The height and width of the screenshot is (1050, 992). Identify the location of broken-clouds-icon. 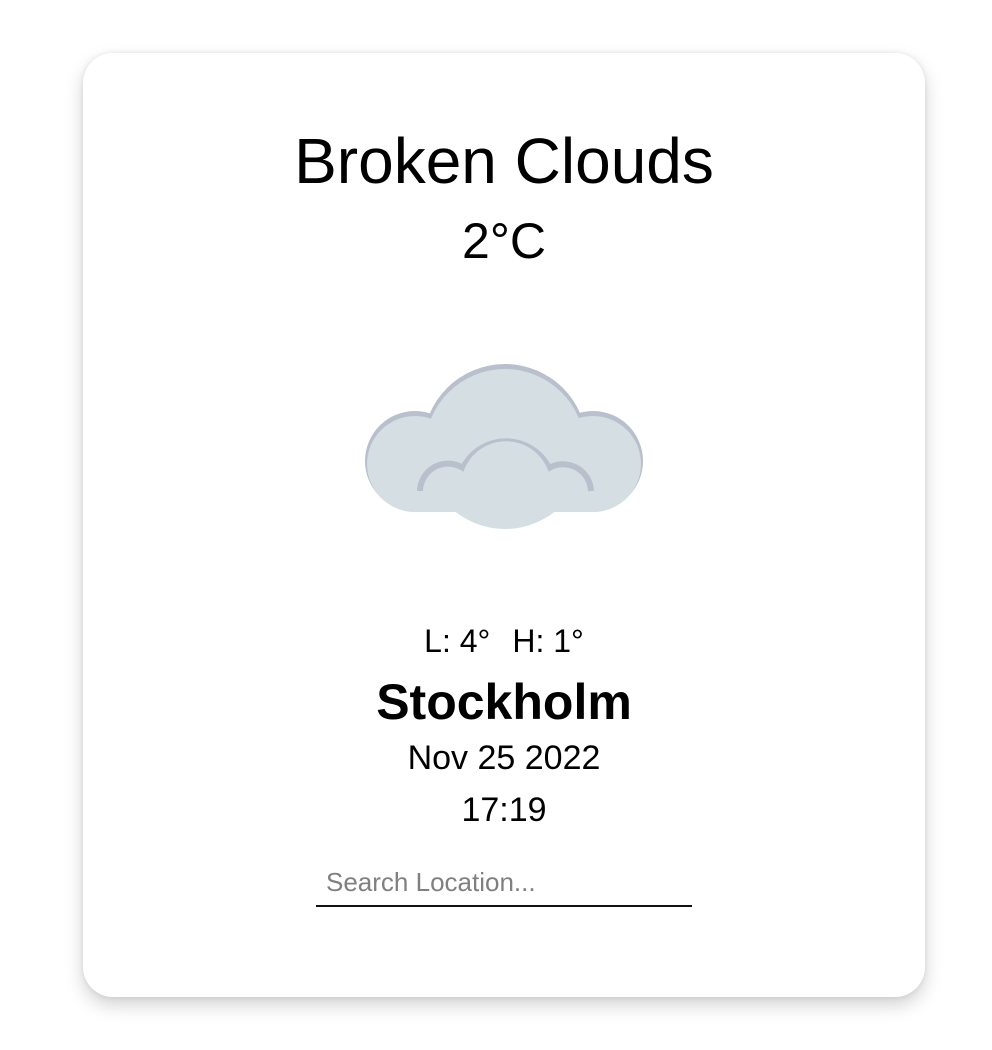
(505, 451).